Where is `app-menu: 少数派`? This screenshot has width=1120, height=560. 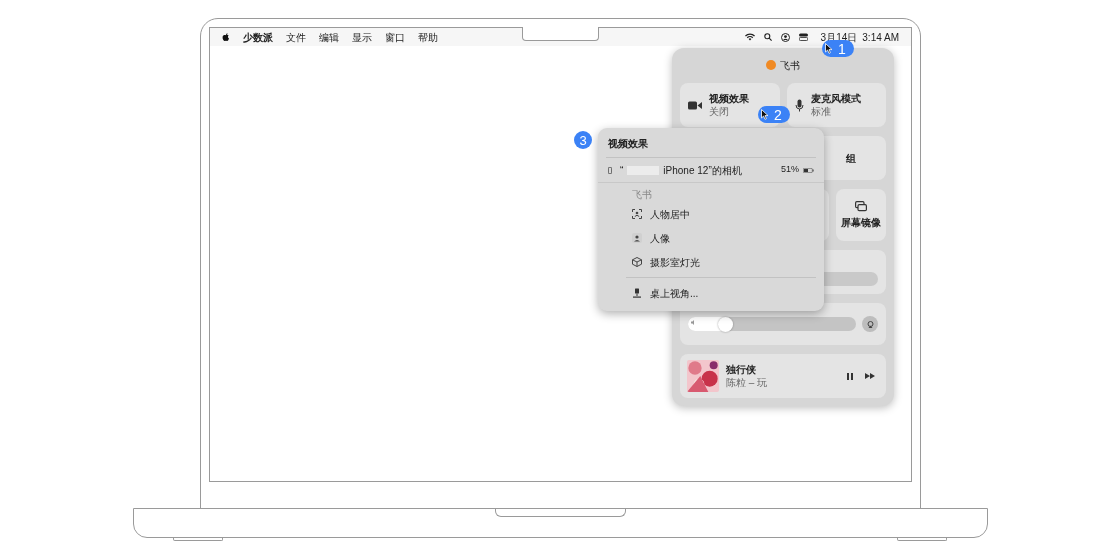
app-menu: 少数派 is located at coordinates (258, 37).